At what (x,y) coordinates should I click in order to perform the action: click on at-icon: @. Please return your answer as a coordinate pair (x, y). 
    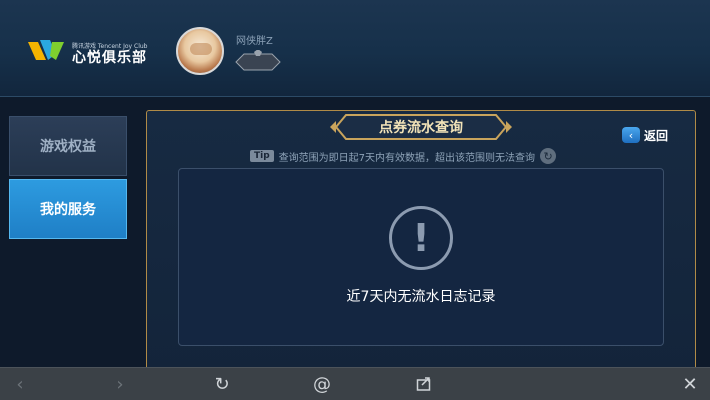
    Looking at the image, I should click on (322, 384).